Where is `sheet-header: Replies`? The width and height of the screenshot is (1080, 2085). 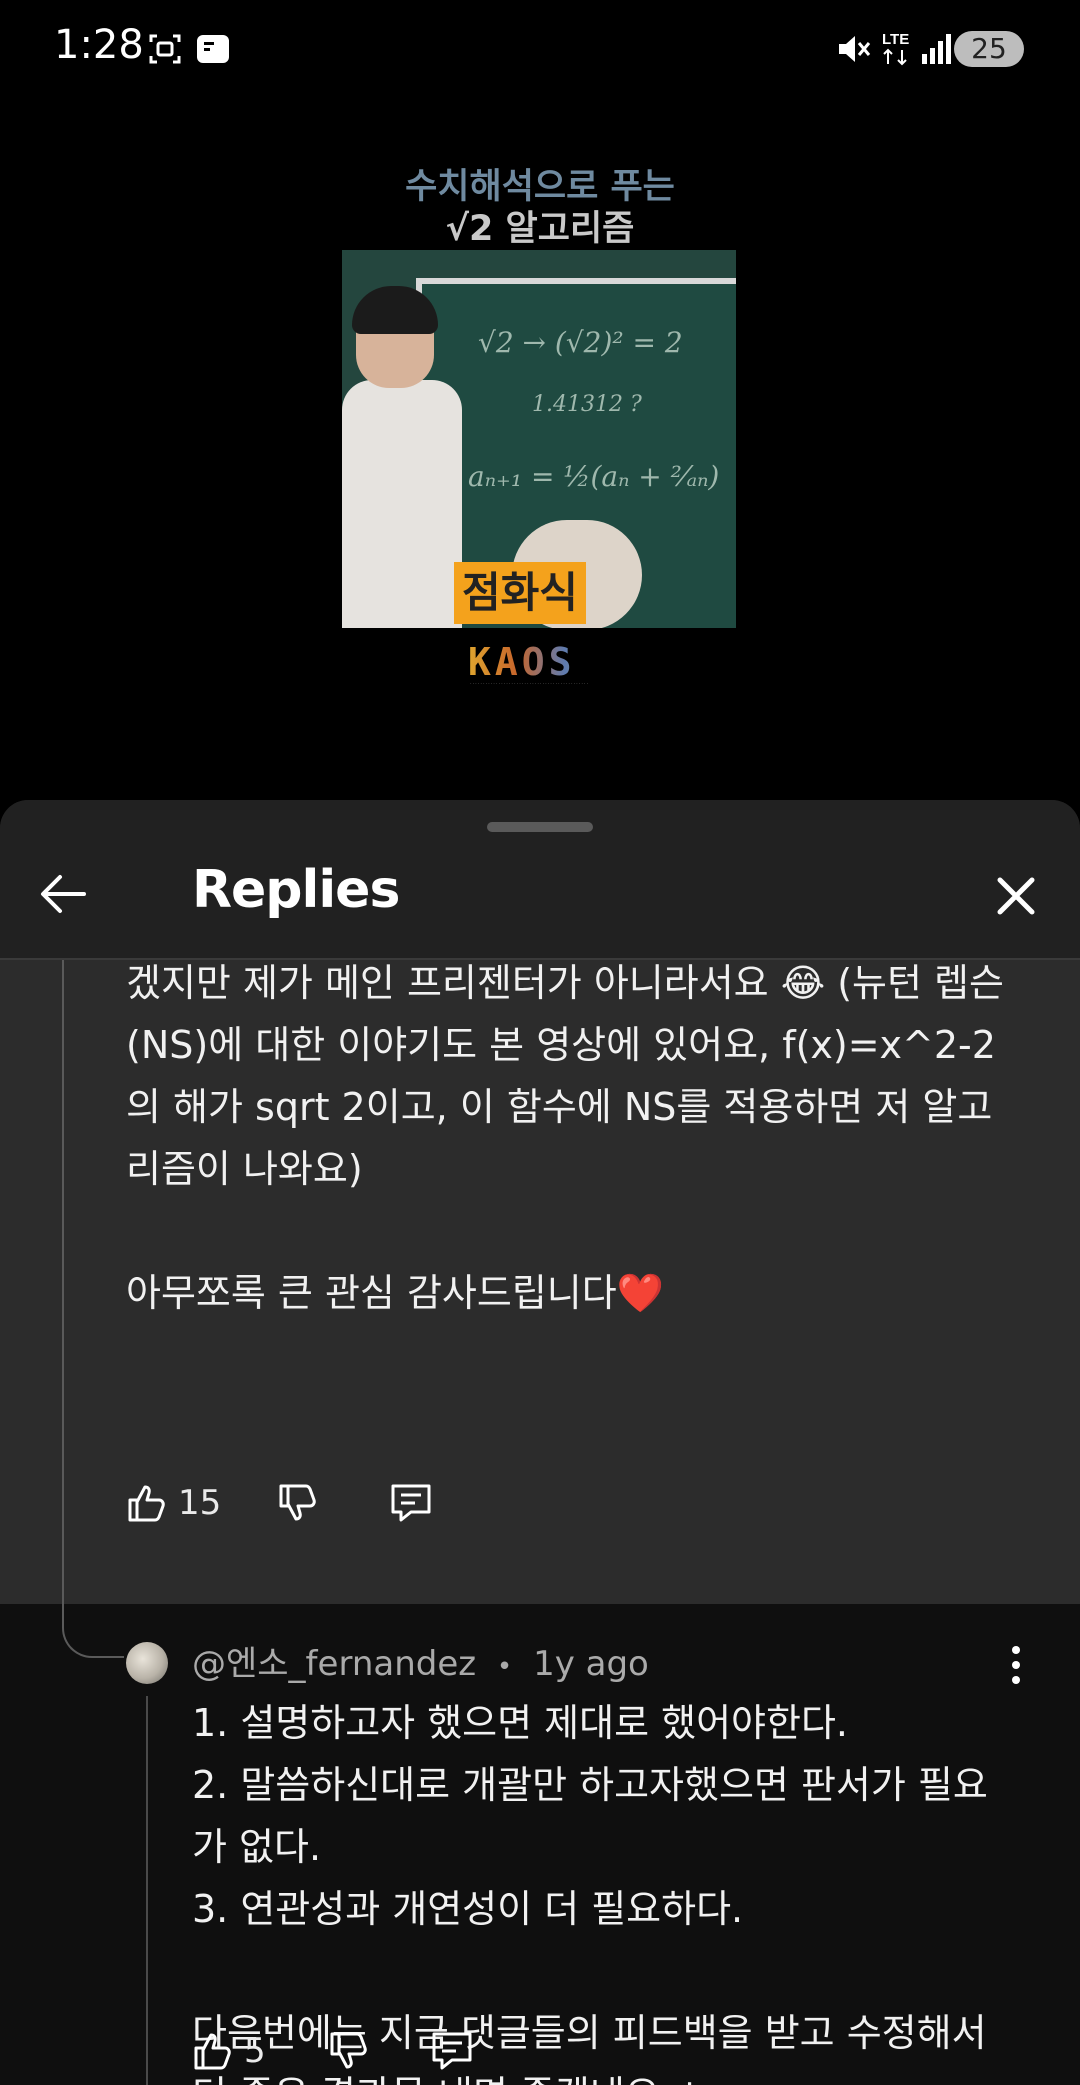
sheet-header: Replies is located at coordinates (540, 880).